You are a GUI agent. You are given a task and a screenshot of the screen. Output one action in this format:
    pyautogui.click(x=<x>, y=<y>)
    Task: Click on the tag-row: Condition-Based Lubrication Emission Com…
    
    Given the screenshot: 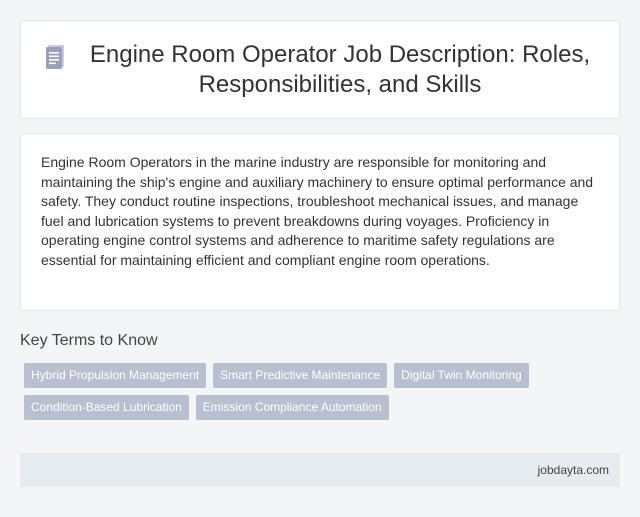 What is the action you would take?
    pyautogui.click(x=304, y=407)
    